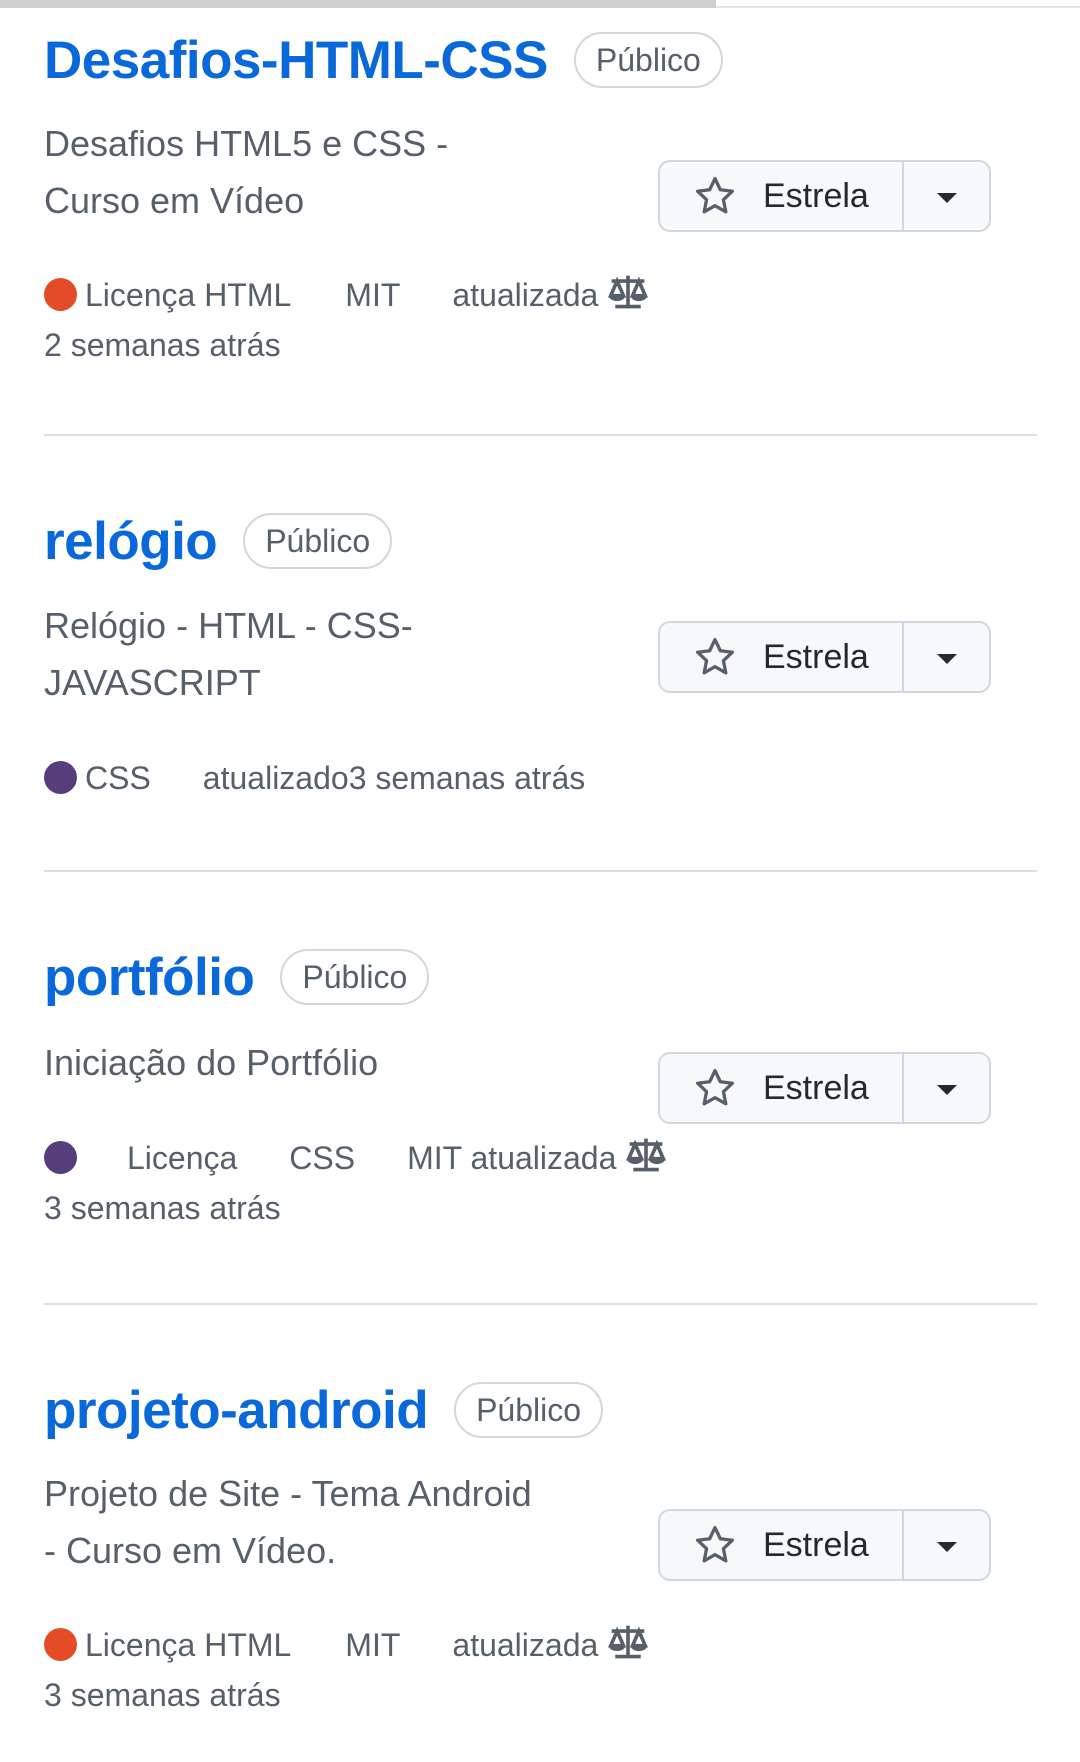  I want to click on description-line: JAVASCRIPT, so click(152, 682).